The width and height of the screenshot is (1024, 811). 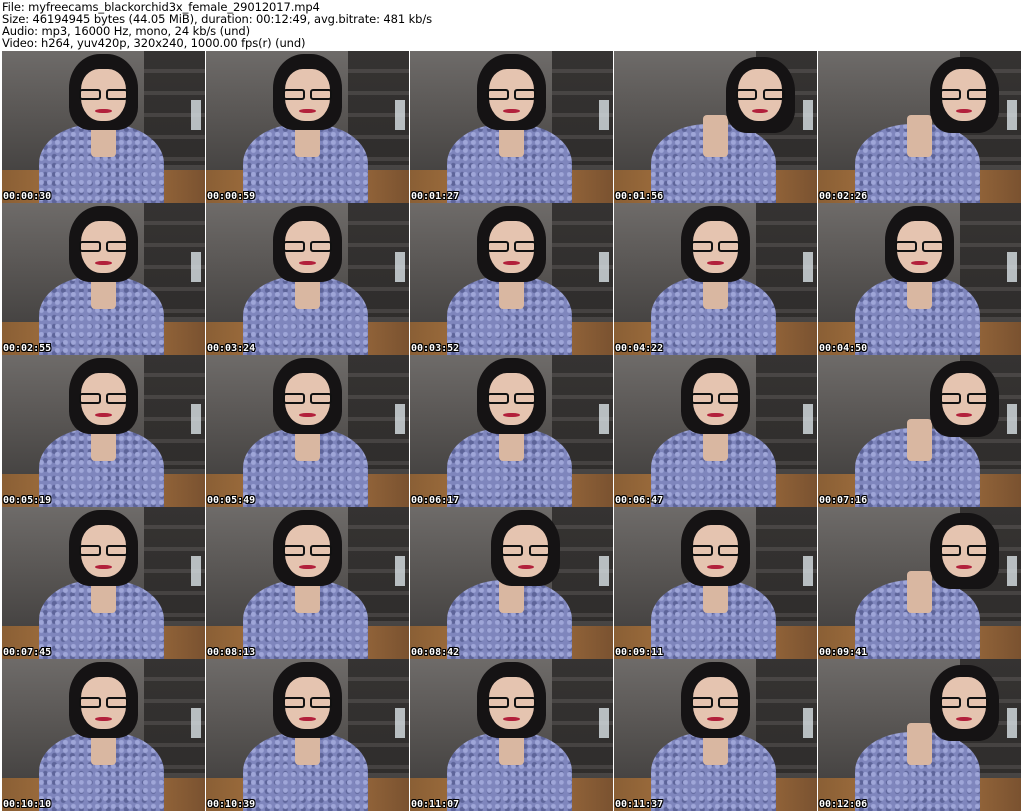 What do you see at coordinates (843, 348) in the screenshot?
I see `thumbnail-timestamp: 00:04:50` at bounding box center [843, 348].